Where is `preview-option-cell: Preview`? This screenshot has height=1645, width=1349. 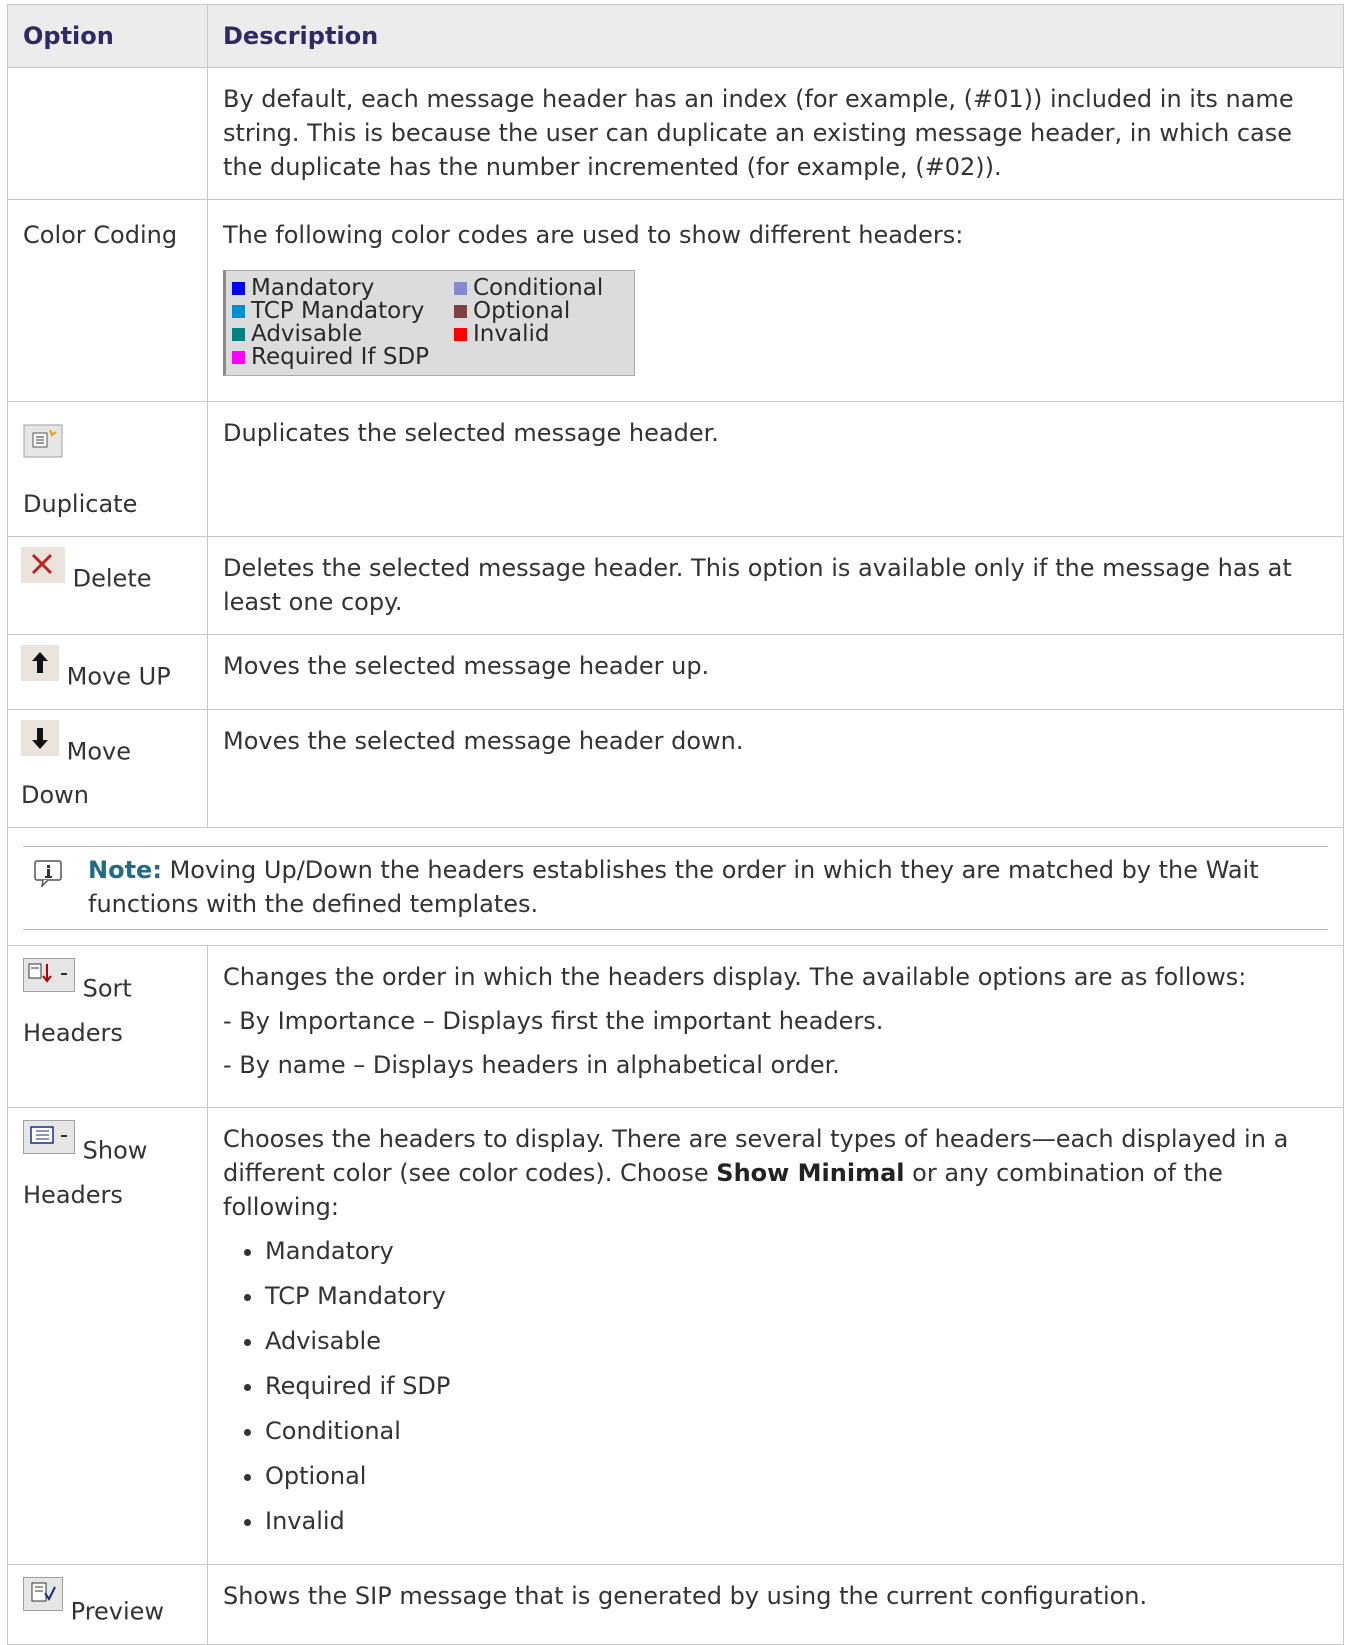 preview-option-cell: Preview is located at coordinates (107, 1604).